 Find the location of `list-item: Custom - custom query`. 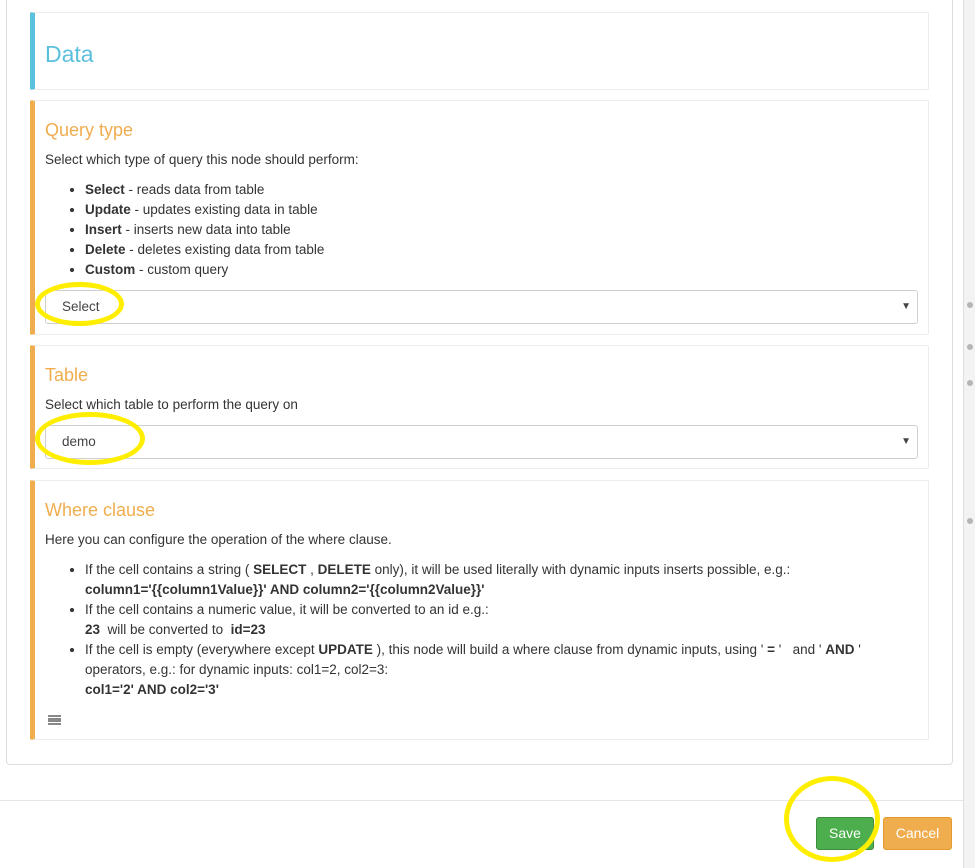

list-item: Custom - custom query is located at coordinates (204, 270).